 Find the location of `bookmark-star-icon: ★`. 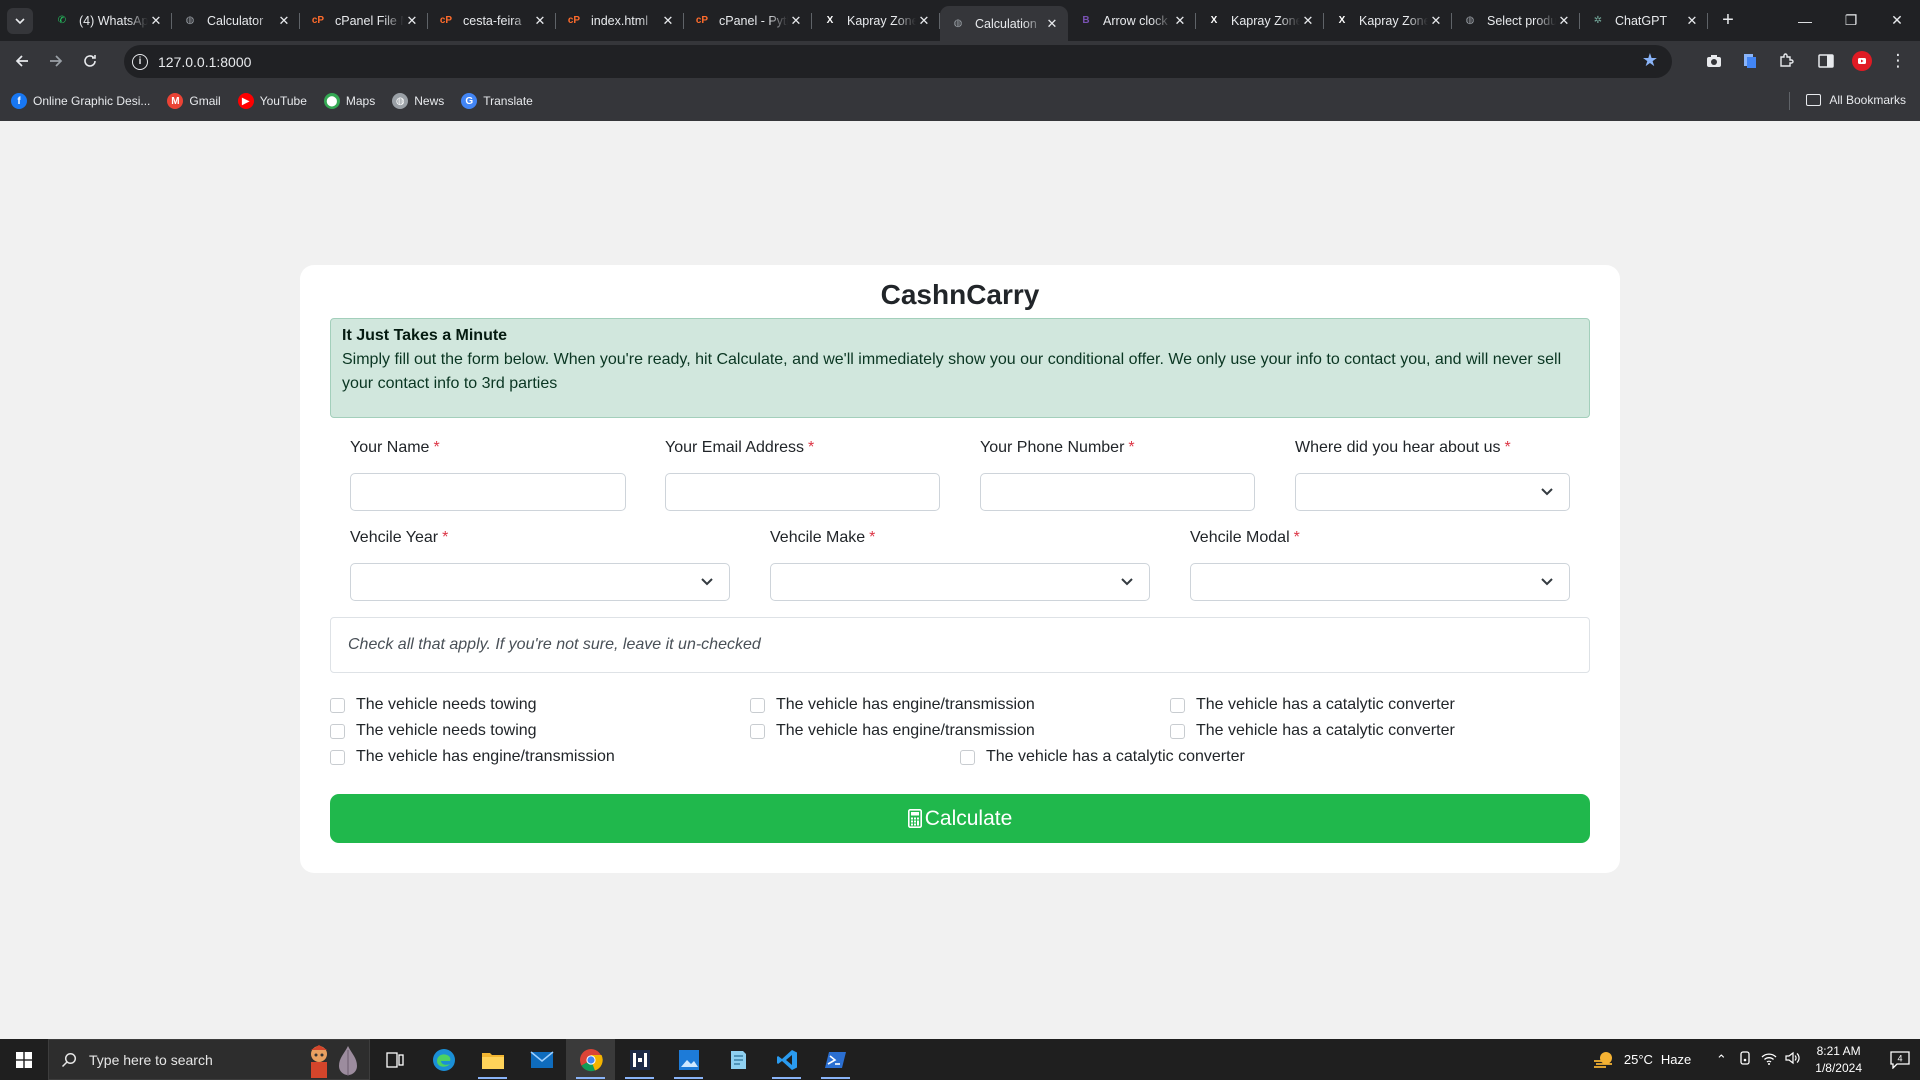

bookmark-star-icon: ★ is located at coordinates (1650, 60).